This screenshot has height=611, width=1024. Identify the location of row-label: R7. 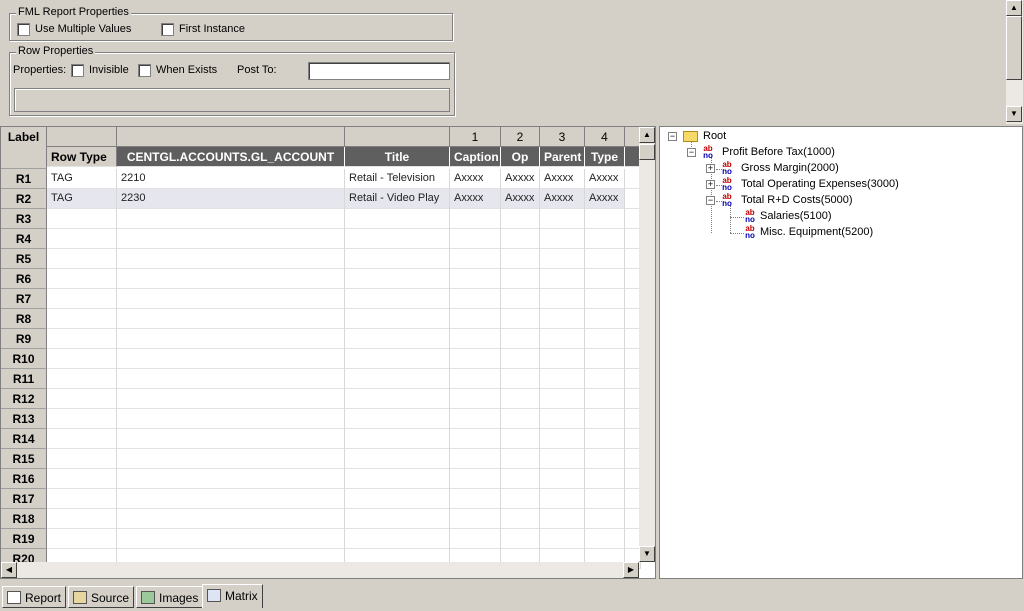
(24, 299).